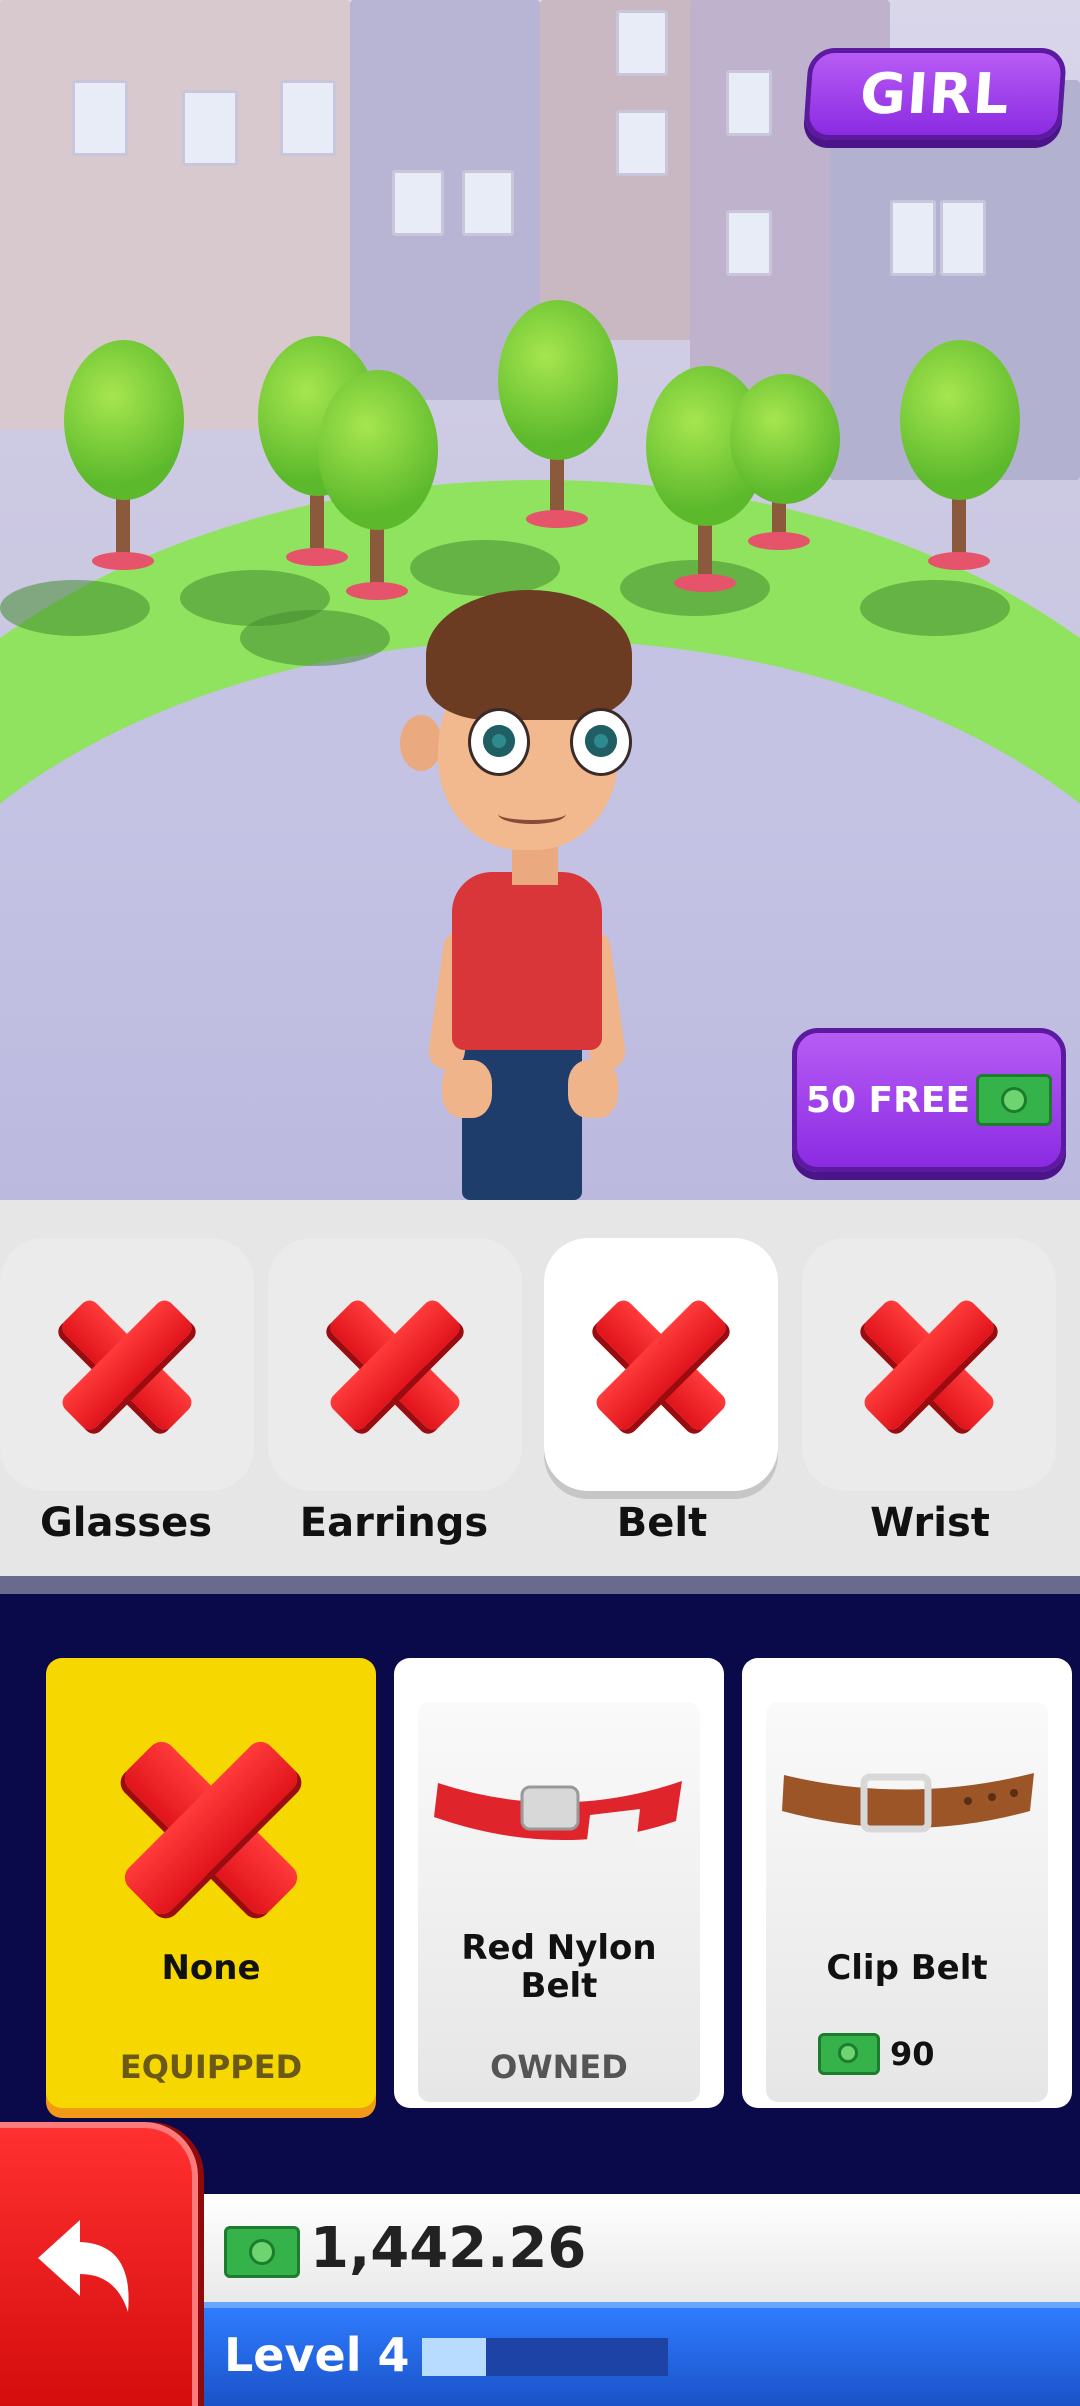  Describe the element at coordinates (211, 2067) in the screenshot. I see `item-status: EQUIPPED` at that location.